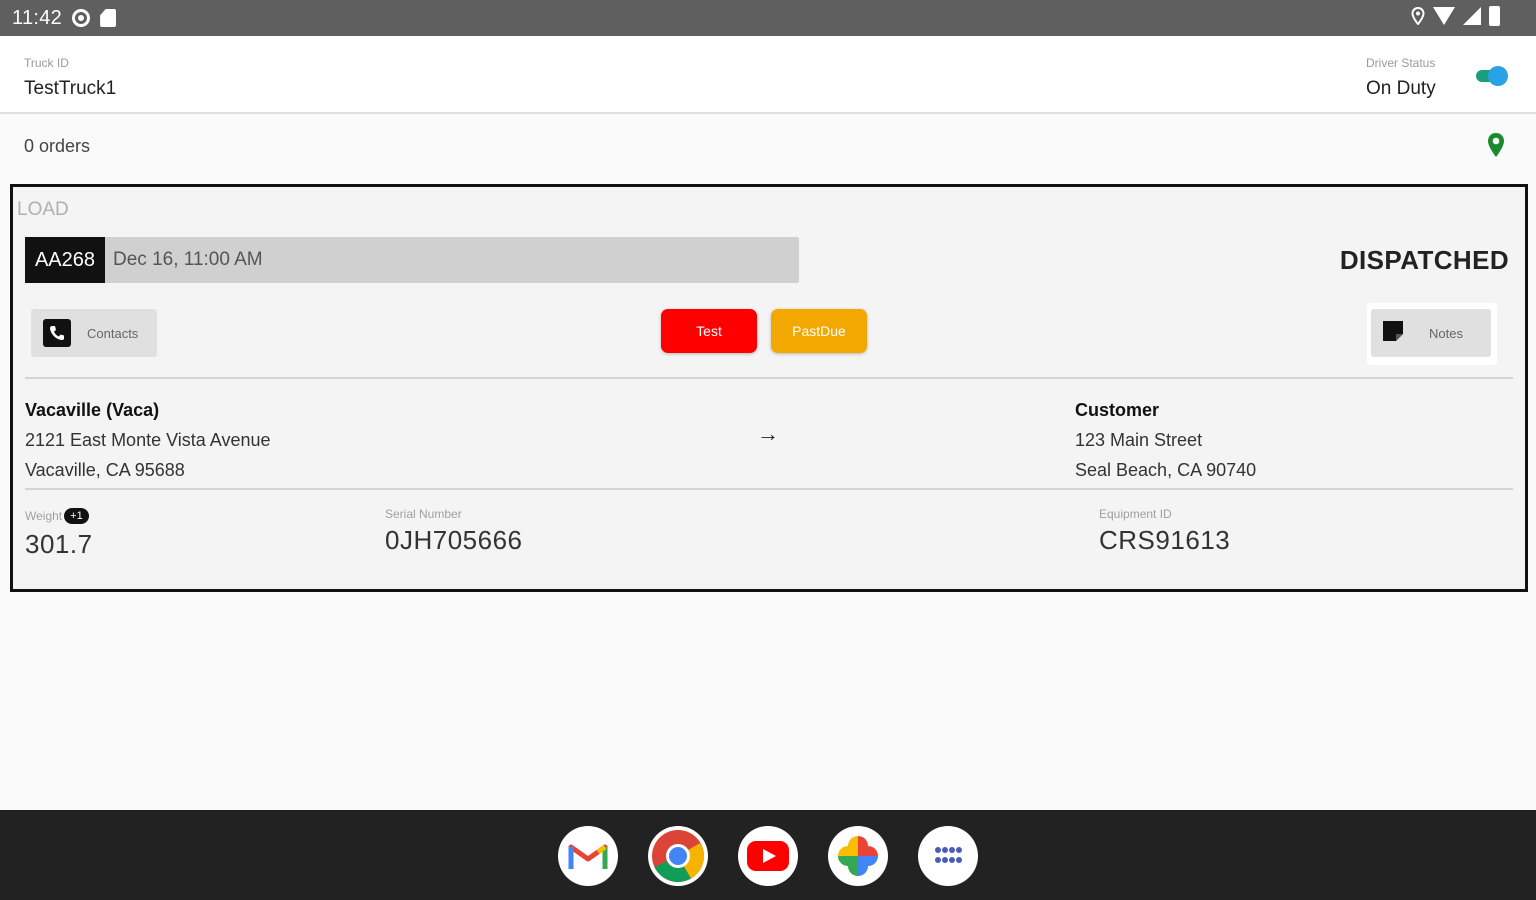 The width and height of the screenshot is (1536, 900). Describe the element at coordinates (1135, 514) in the screenshot. I see `equipment-id-label: Equipment ID` at that location.